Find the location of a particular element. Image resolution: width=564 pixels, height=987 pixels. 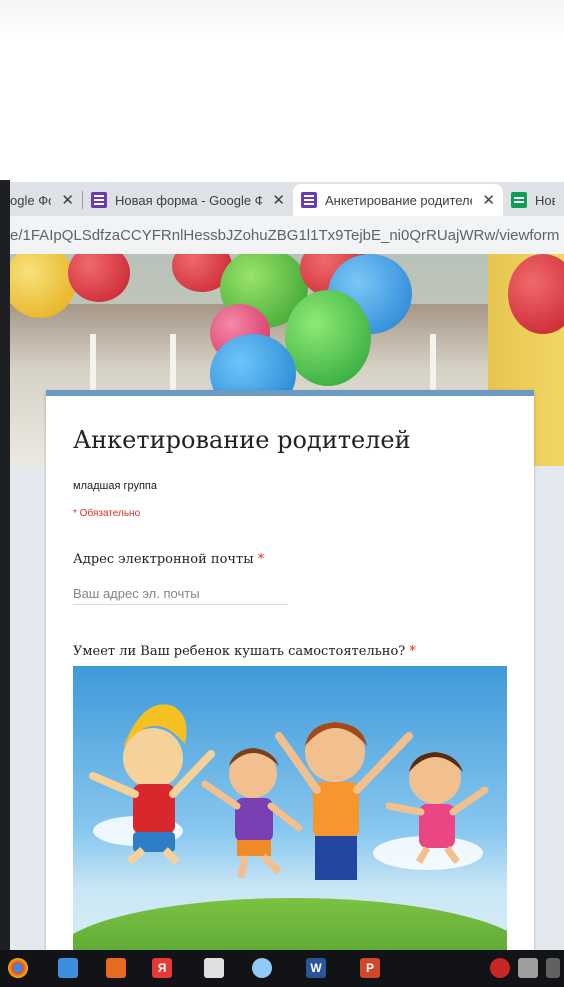

yandex-label: Я is located at coordinates (162, 968).